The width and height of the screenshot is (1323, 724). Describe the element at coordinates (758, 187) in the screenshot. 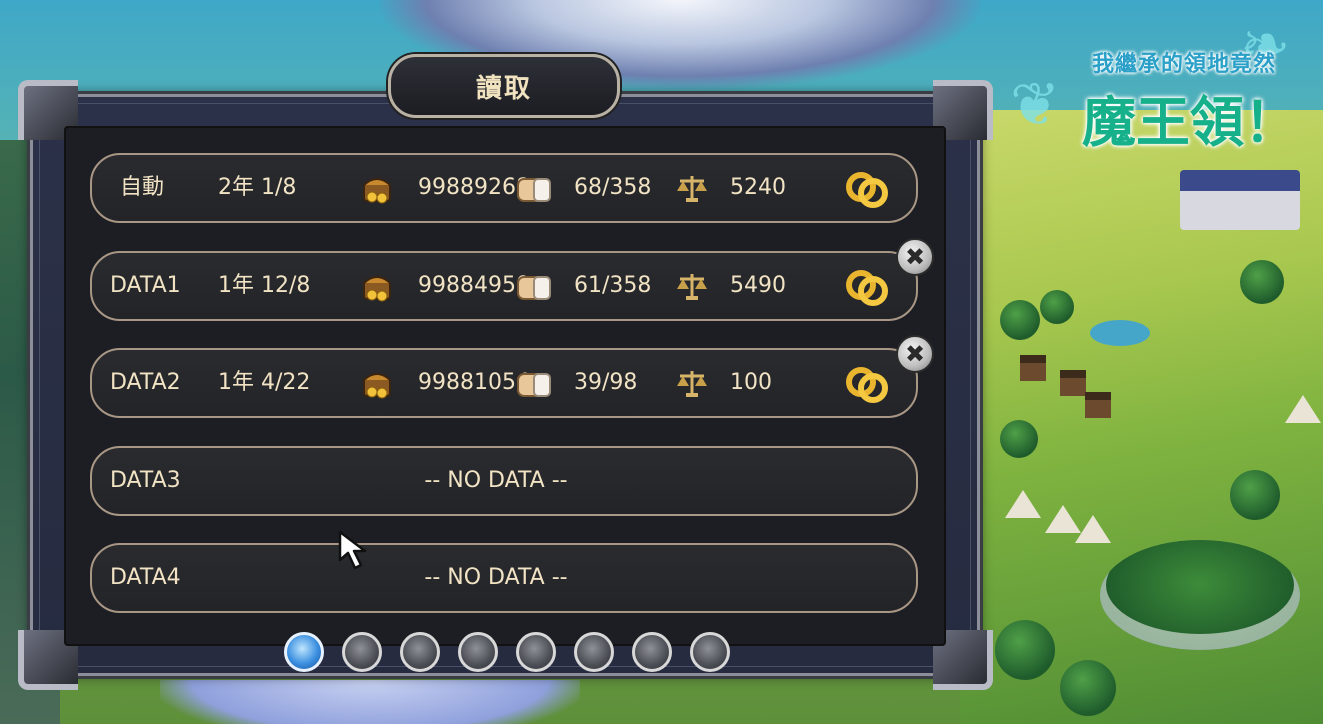

I see `slot-reputation: 5240` at that location.